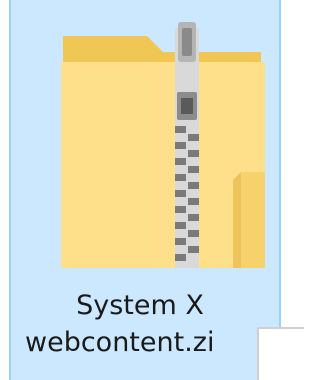 This screenshot has height=380, width=320. I want to click on overlapping-window-edge, so click(280, 353).